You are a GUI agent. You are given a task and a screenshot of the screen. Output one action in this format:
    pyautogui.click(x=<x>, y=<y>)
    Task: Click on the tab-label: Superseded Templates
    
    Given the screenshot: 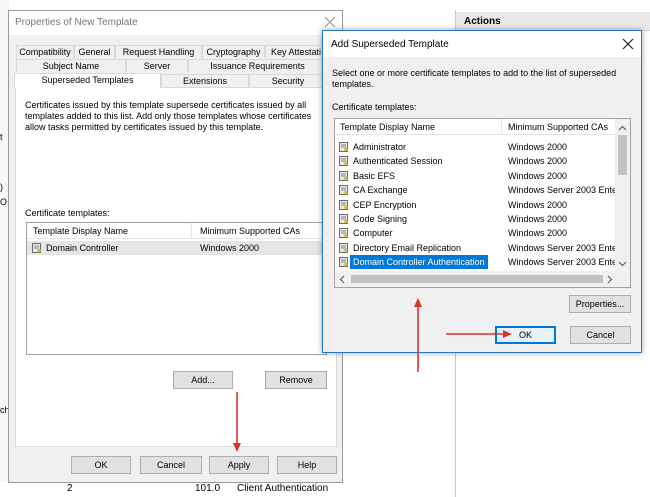 What is the action you would take?
    pyautogui.click(x=87, y=80)
    